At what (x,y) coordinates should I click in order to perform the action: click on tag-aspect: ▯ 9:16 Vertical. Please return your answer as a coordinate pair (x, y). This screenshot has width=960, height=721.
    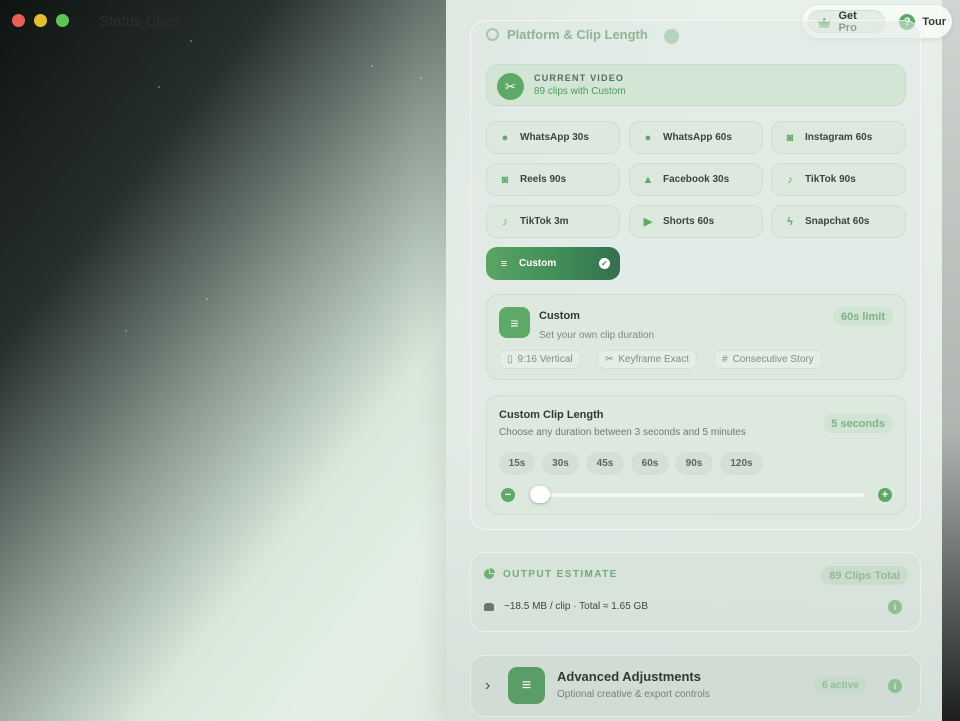
    Looking at the image, I should click on (540, 359).